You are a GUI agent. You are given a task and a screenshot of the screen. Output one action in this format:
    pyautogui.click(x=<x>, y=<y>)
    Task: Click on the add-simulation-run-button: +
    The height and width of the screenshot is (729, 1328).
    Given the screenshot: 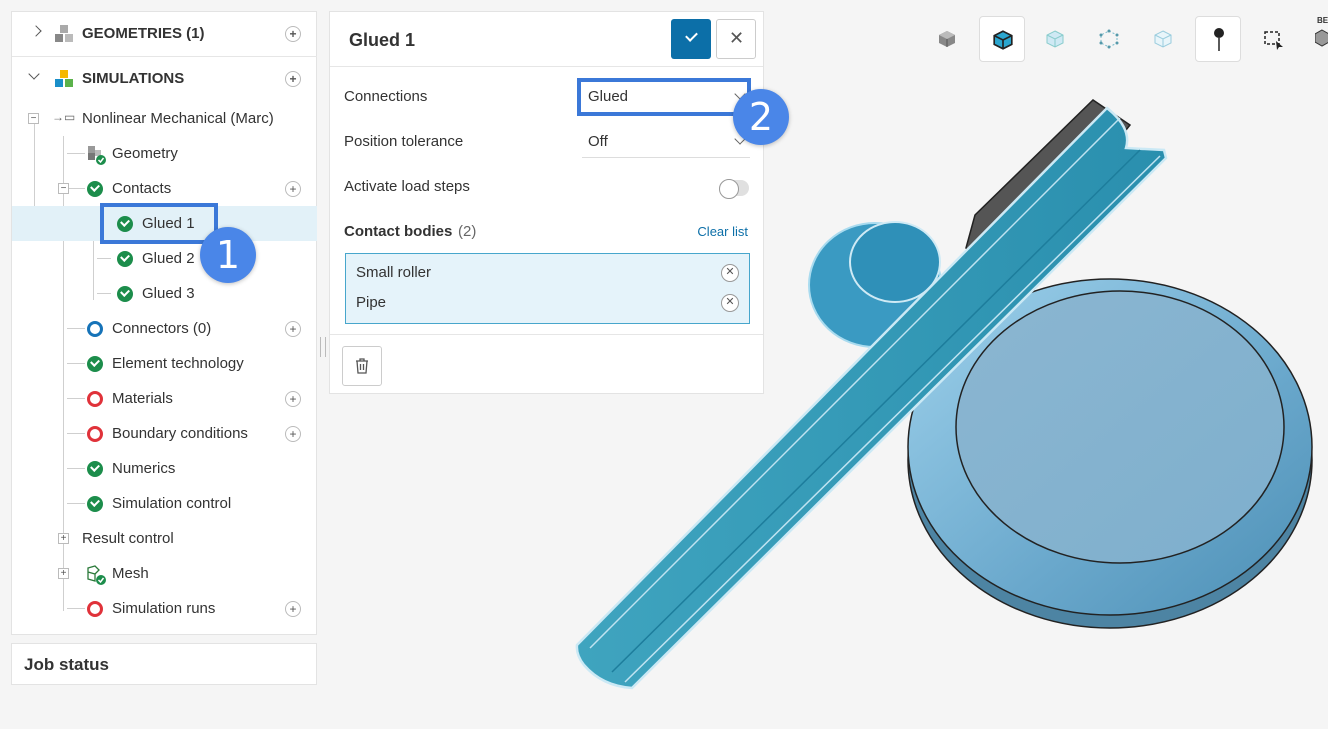 What is the action you would take?
    pyautogui.click(x=293, y=609)
    